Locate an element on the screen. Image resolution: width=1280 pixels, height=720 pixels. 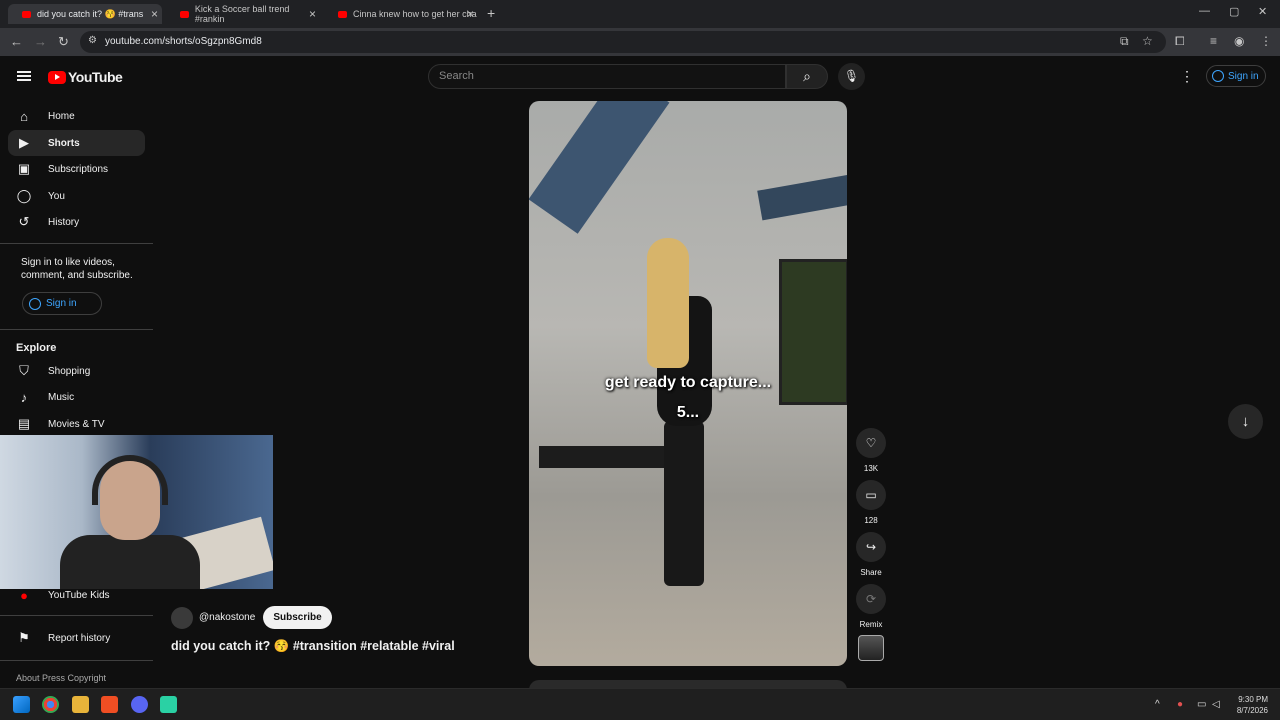
remix-action: ⟳ Remix is located at coordinates (871, 606).